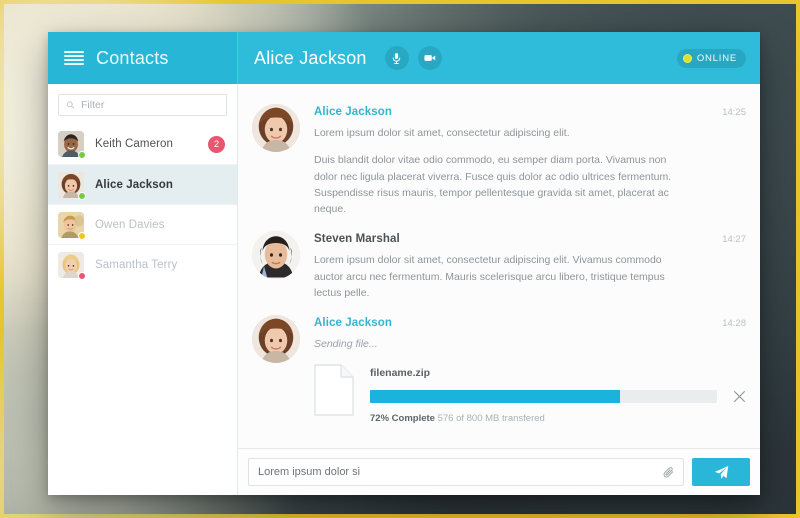 The image size is (800, 518). I want to click on video-camera-icon, so click(429, 58).